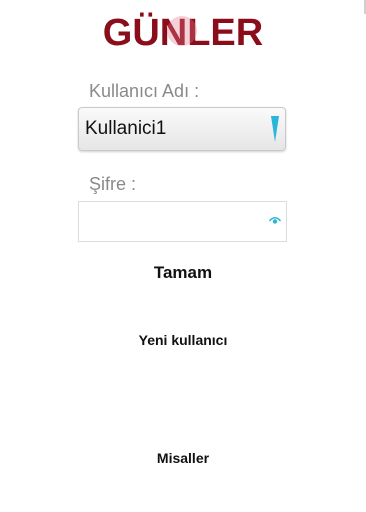 The image size is (366, 512). Describe the element at coordinates (126, 128) in the screenshot. I see `username-selected-value: Kullanici1` at that location.